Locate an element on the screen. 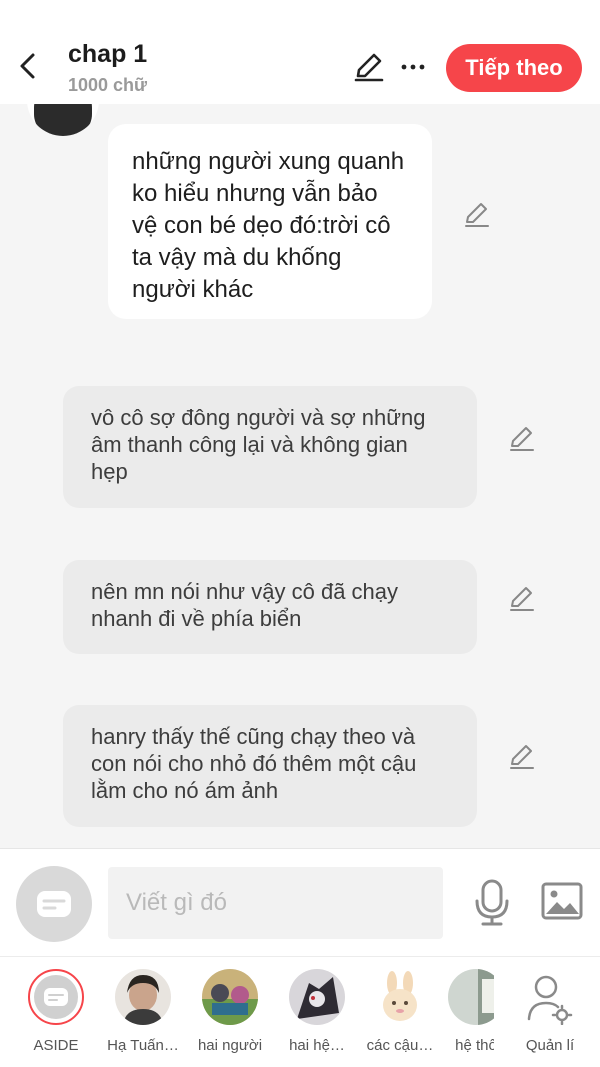 This screenshot has width=600, height=1067. more-options-button is located at coordinates (413, 67).